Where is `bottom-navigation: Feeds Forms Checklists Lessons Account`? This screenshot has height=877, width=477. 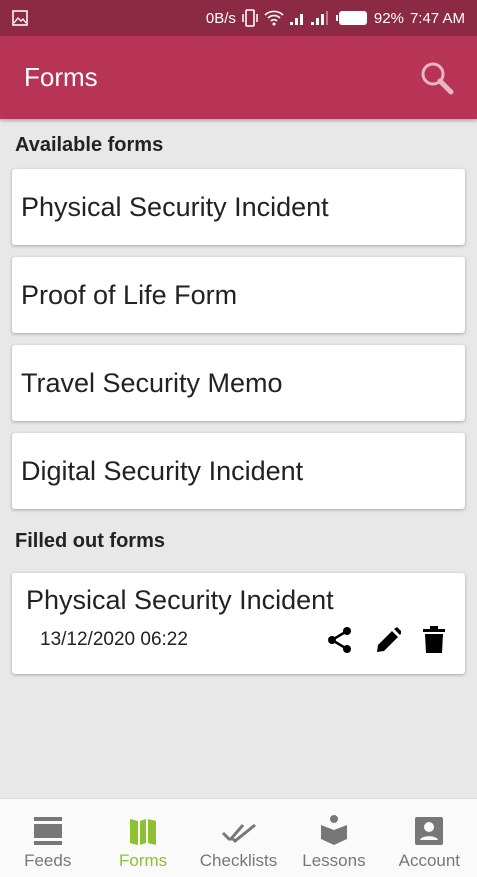 bottom-navigation: Feeds Forms Checklists Lessons Account is located at coordinates (238, 837).